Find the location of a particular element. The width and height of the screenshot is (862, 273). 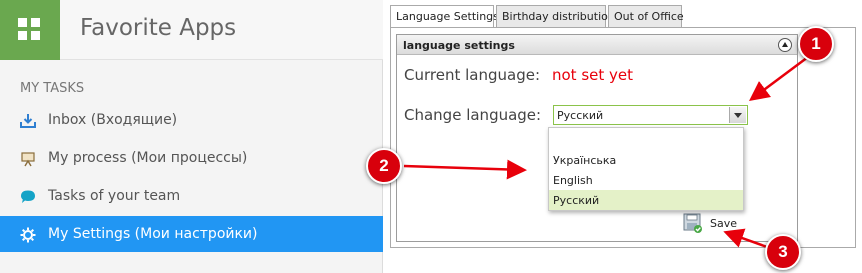

language-option-blank is located at coordinates (646, 140).